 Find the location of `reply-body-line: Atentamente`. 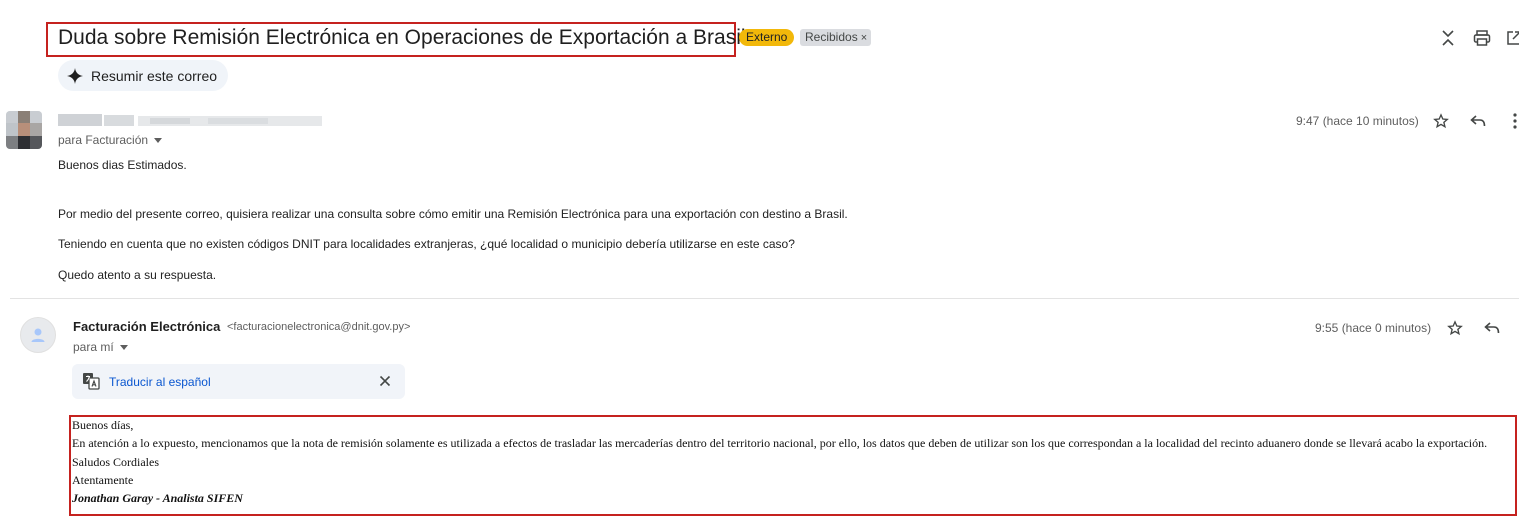

reply-body-line: Atentamente is located at coordinates (103, 480).